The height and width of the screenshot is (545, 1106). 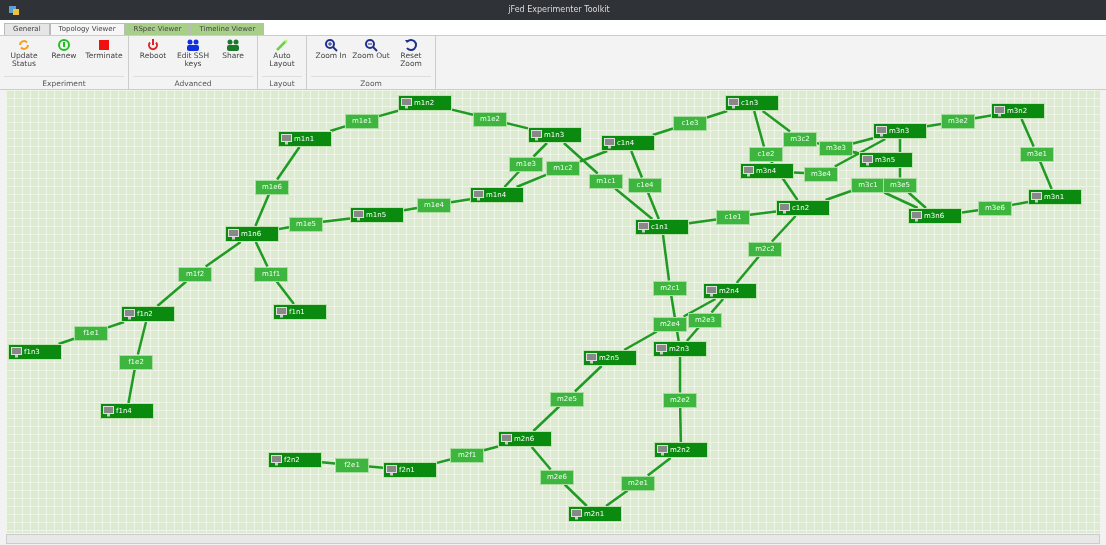 I want to click on power-circle-icon, so click(x=64, y=45).